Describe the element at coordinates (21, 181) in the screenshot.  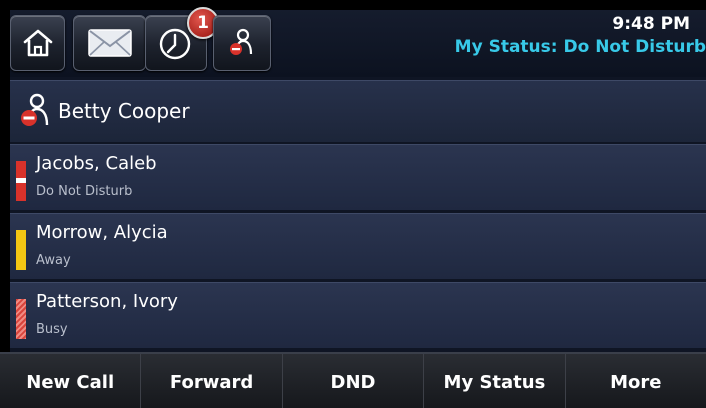
I see `presence-dnd-indicator` at that location.